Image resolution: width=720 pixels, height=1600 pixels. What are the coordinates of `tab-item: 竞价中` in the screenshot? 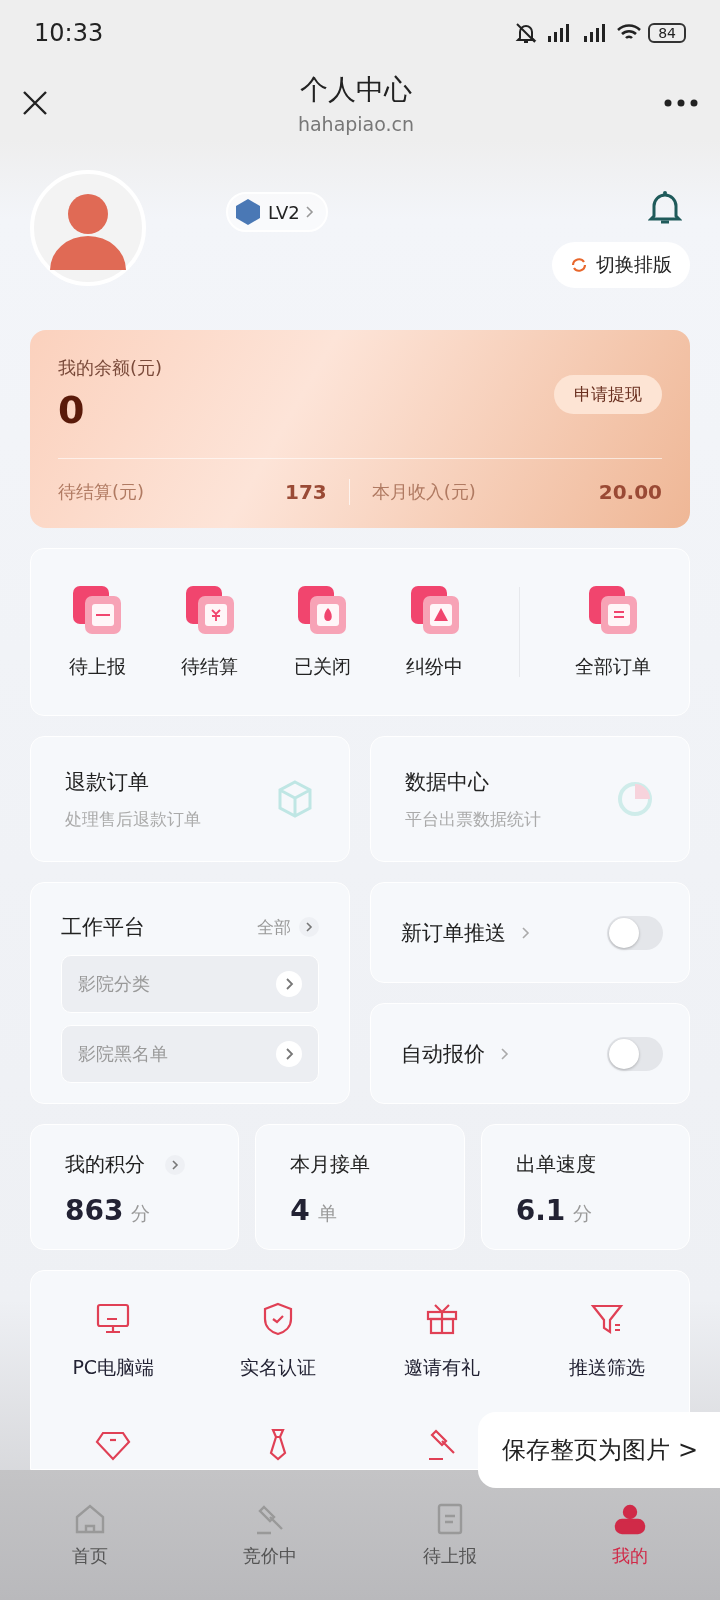 It's located at (270, 1535).